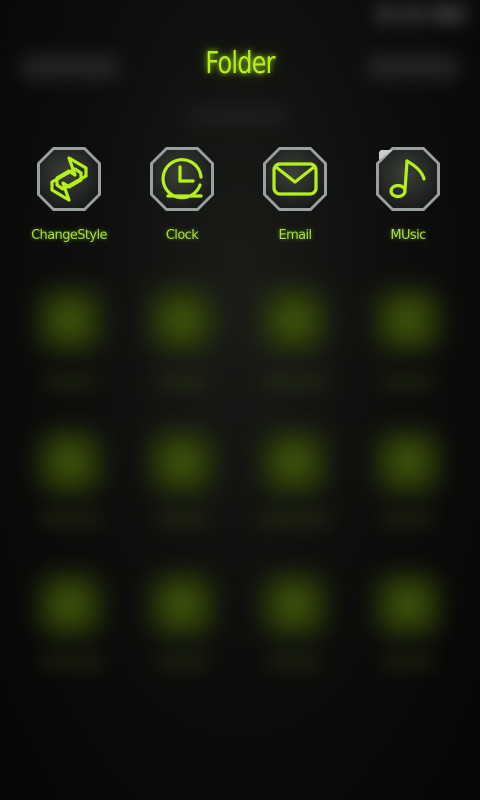  Describe the element at coordinates (182, 235) in the screenshot. I see `app-label: Clock` at that location.